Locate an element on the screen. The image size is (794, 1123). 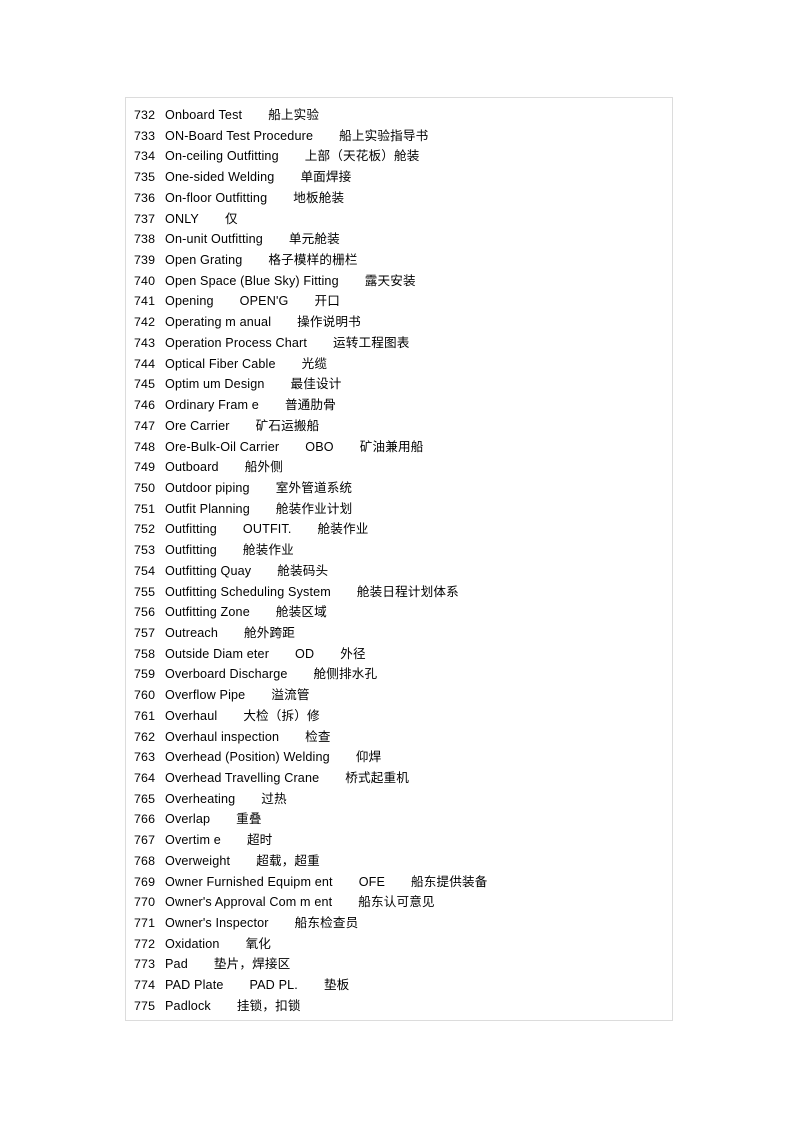
glossary-term-chinese: 光缆 is located at coordinates (314, 363).